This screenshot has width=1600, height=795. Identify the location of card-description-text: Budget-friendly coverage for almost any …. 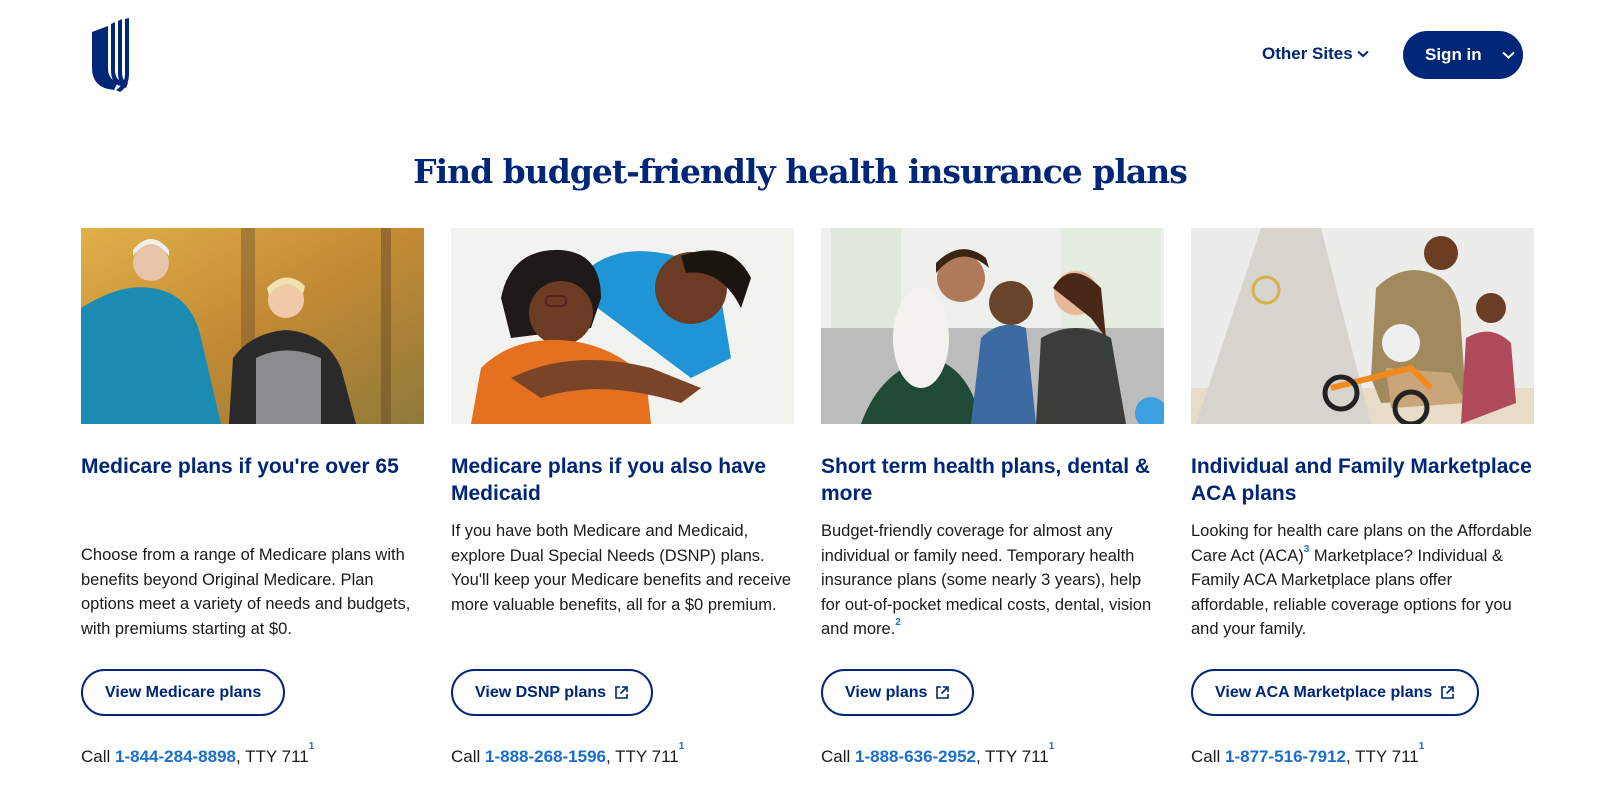
(986, 580).